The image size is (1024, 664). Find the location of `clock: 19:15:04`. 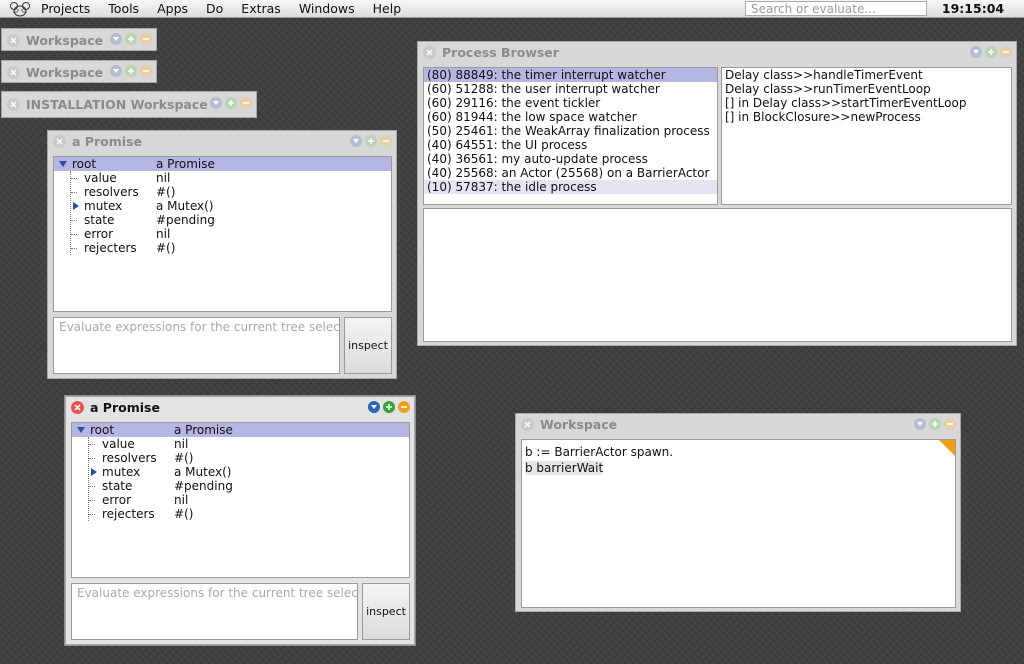

clock: 19:15:04 is located at coordinates (973, 8).